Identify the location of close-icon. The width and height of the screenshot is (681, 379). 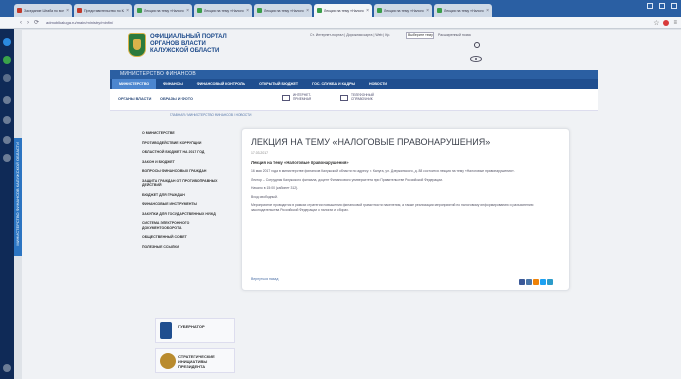
(674, 6).